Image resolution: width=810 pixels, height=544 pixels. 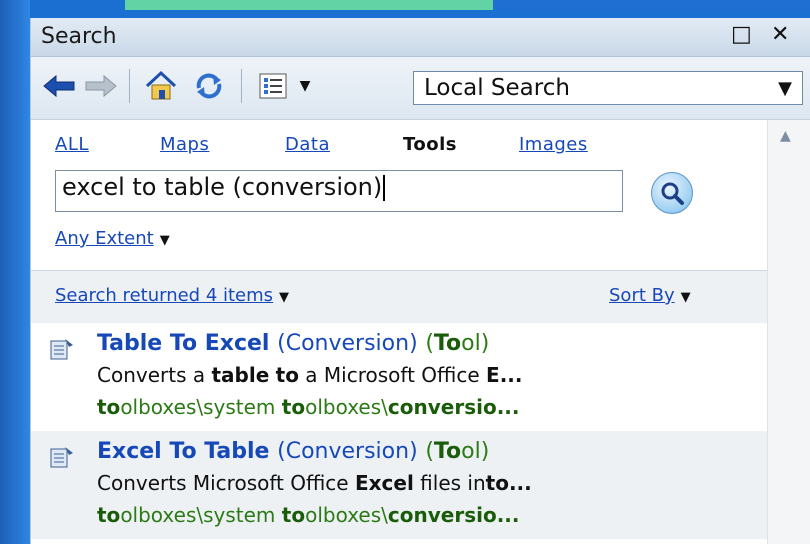 I want to click on result-title: Excel To Table (Conversion) (Tool), so click(x=293, y=451).